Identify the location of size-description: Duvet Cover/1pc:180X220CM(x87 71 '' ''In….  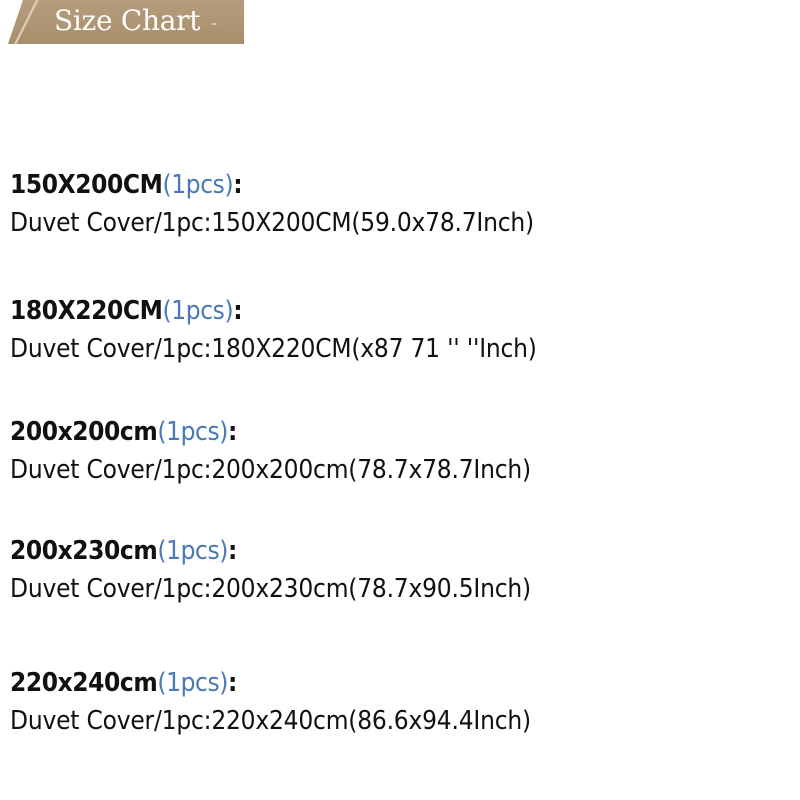
(273, 349).